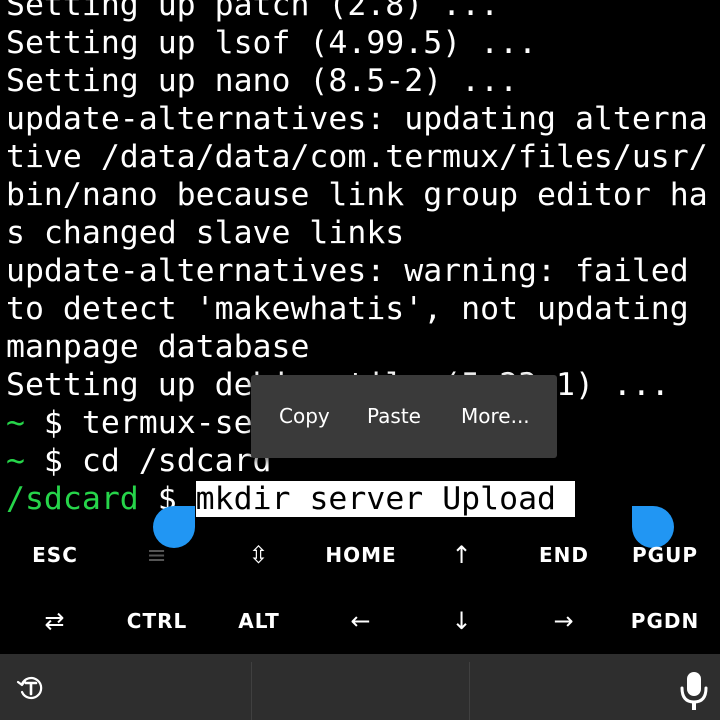 The width and height of the screenshot is (720, 720). I want to click on microphone-icon, so click(694, 692).